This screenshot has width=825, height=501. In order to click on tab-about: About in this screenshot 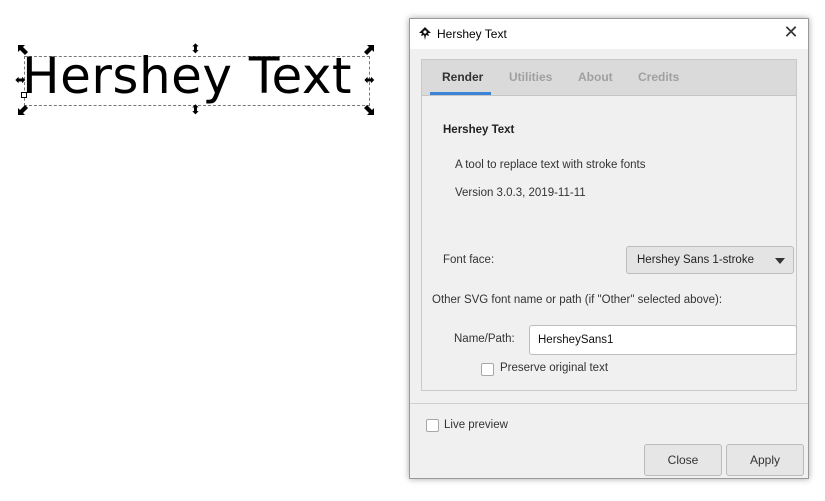, I will do `click(595, 77)`.